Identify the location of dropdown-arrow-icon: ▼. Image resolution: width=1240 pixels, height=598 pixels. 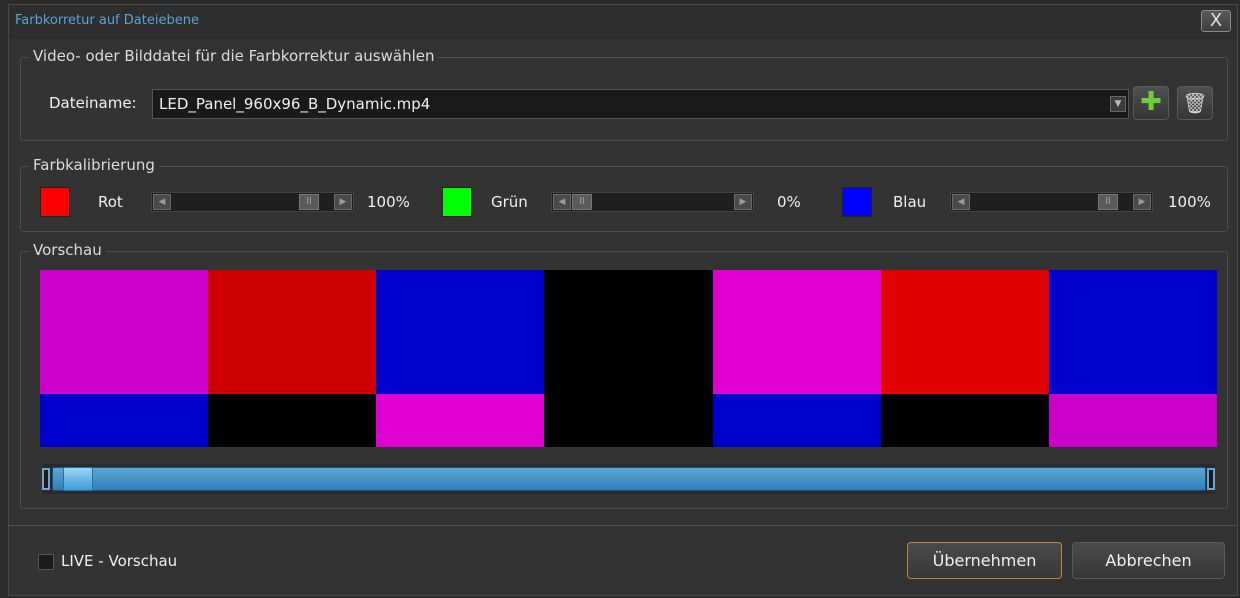
(1118, 104).